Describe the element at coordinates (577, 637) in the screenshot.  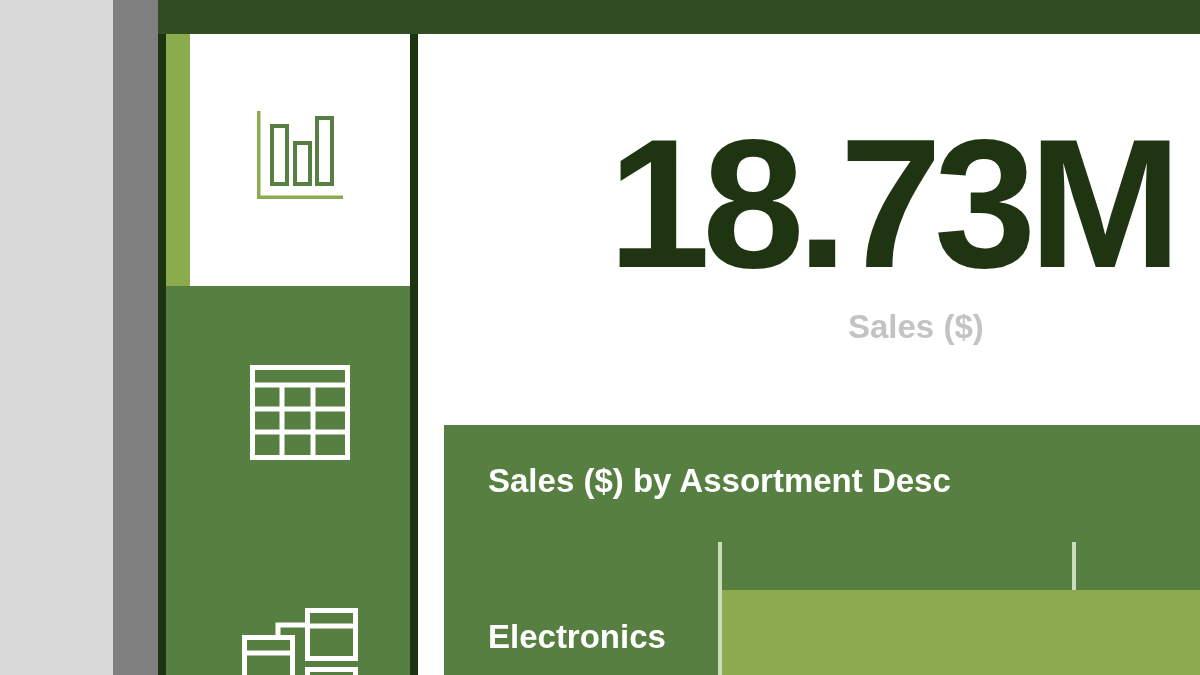
I see `bar-label: Electronics` at that location.